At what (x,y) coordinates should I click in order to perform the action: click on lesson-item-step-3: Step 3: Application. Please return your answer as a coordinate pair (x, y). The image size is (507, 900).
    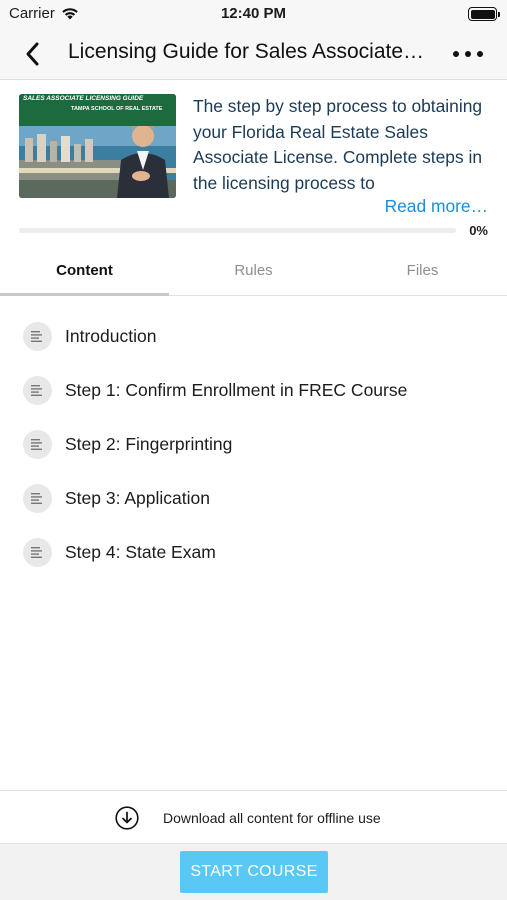
    Looking at the image, I should click on (253, 498).